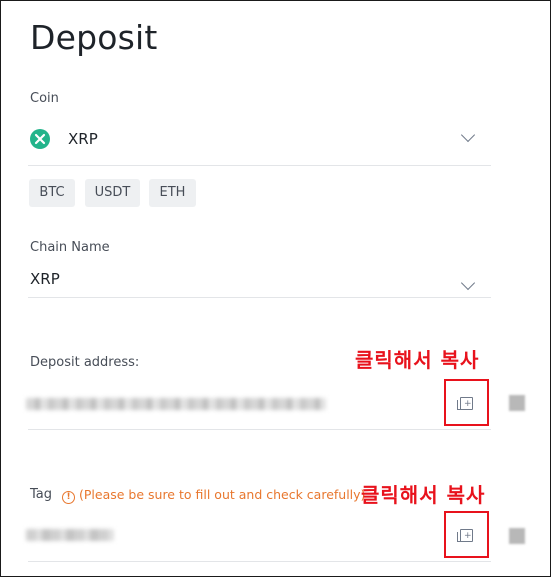  Describe the element at coordinates (176, 404) in the screenshot. I see `deposit-address-value` at that location.